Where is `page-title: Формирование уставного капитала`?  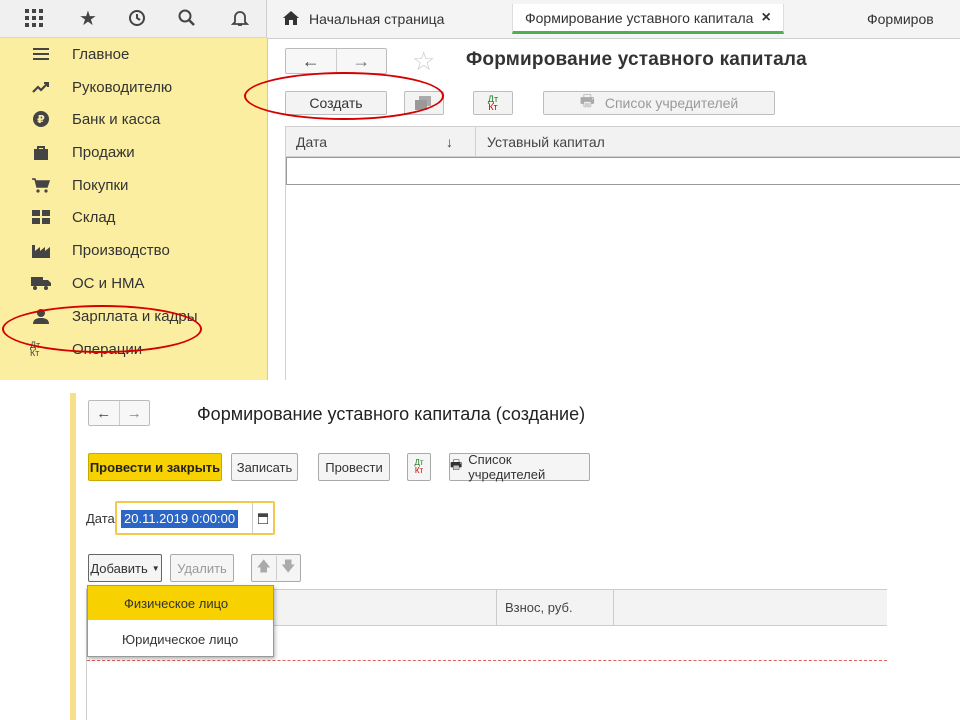
page-title: Формирование уставного капитала is located at coordinates (636, 59).